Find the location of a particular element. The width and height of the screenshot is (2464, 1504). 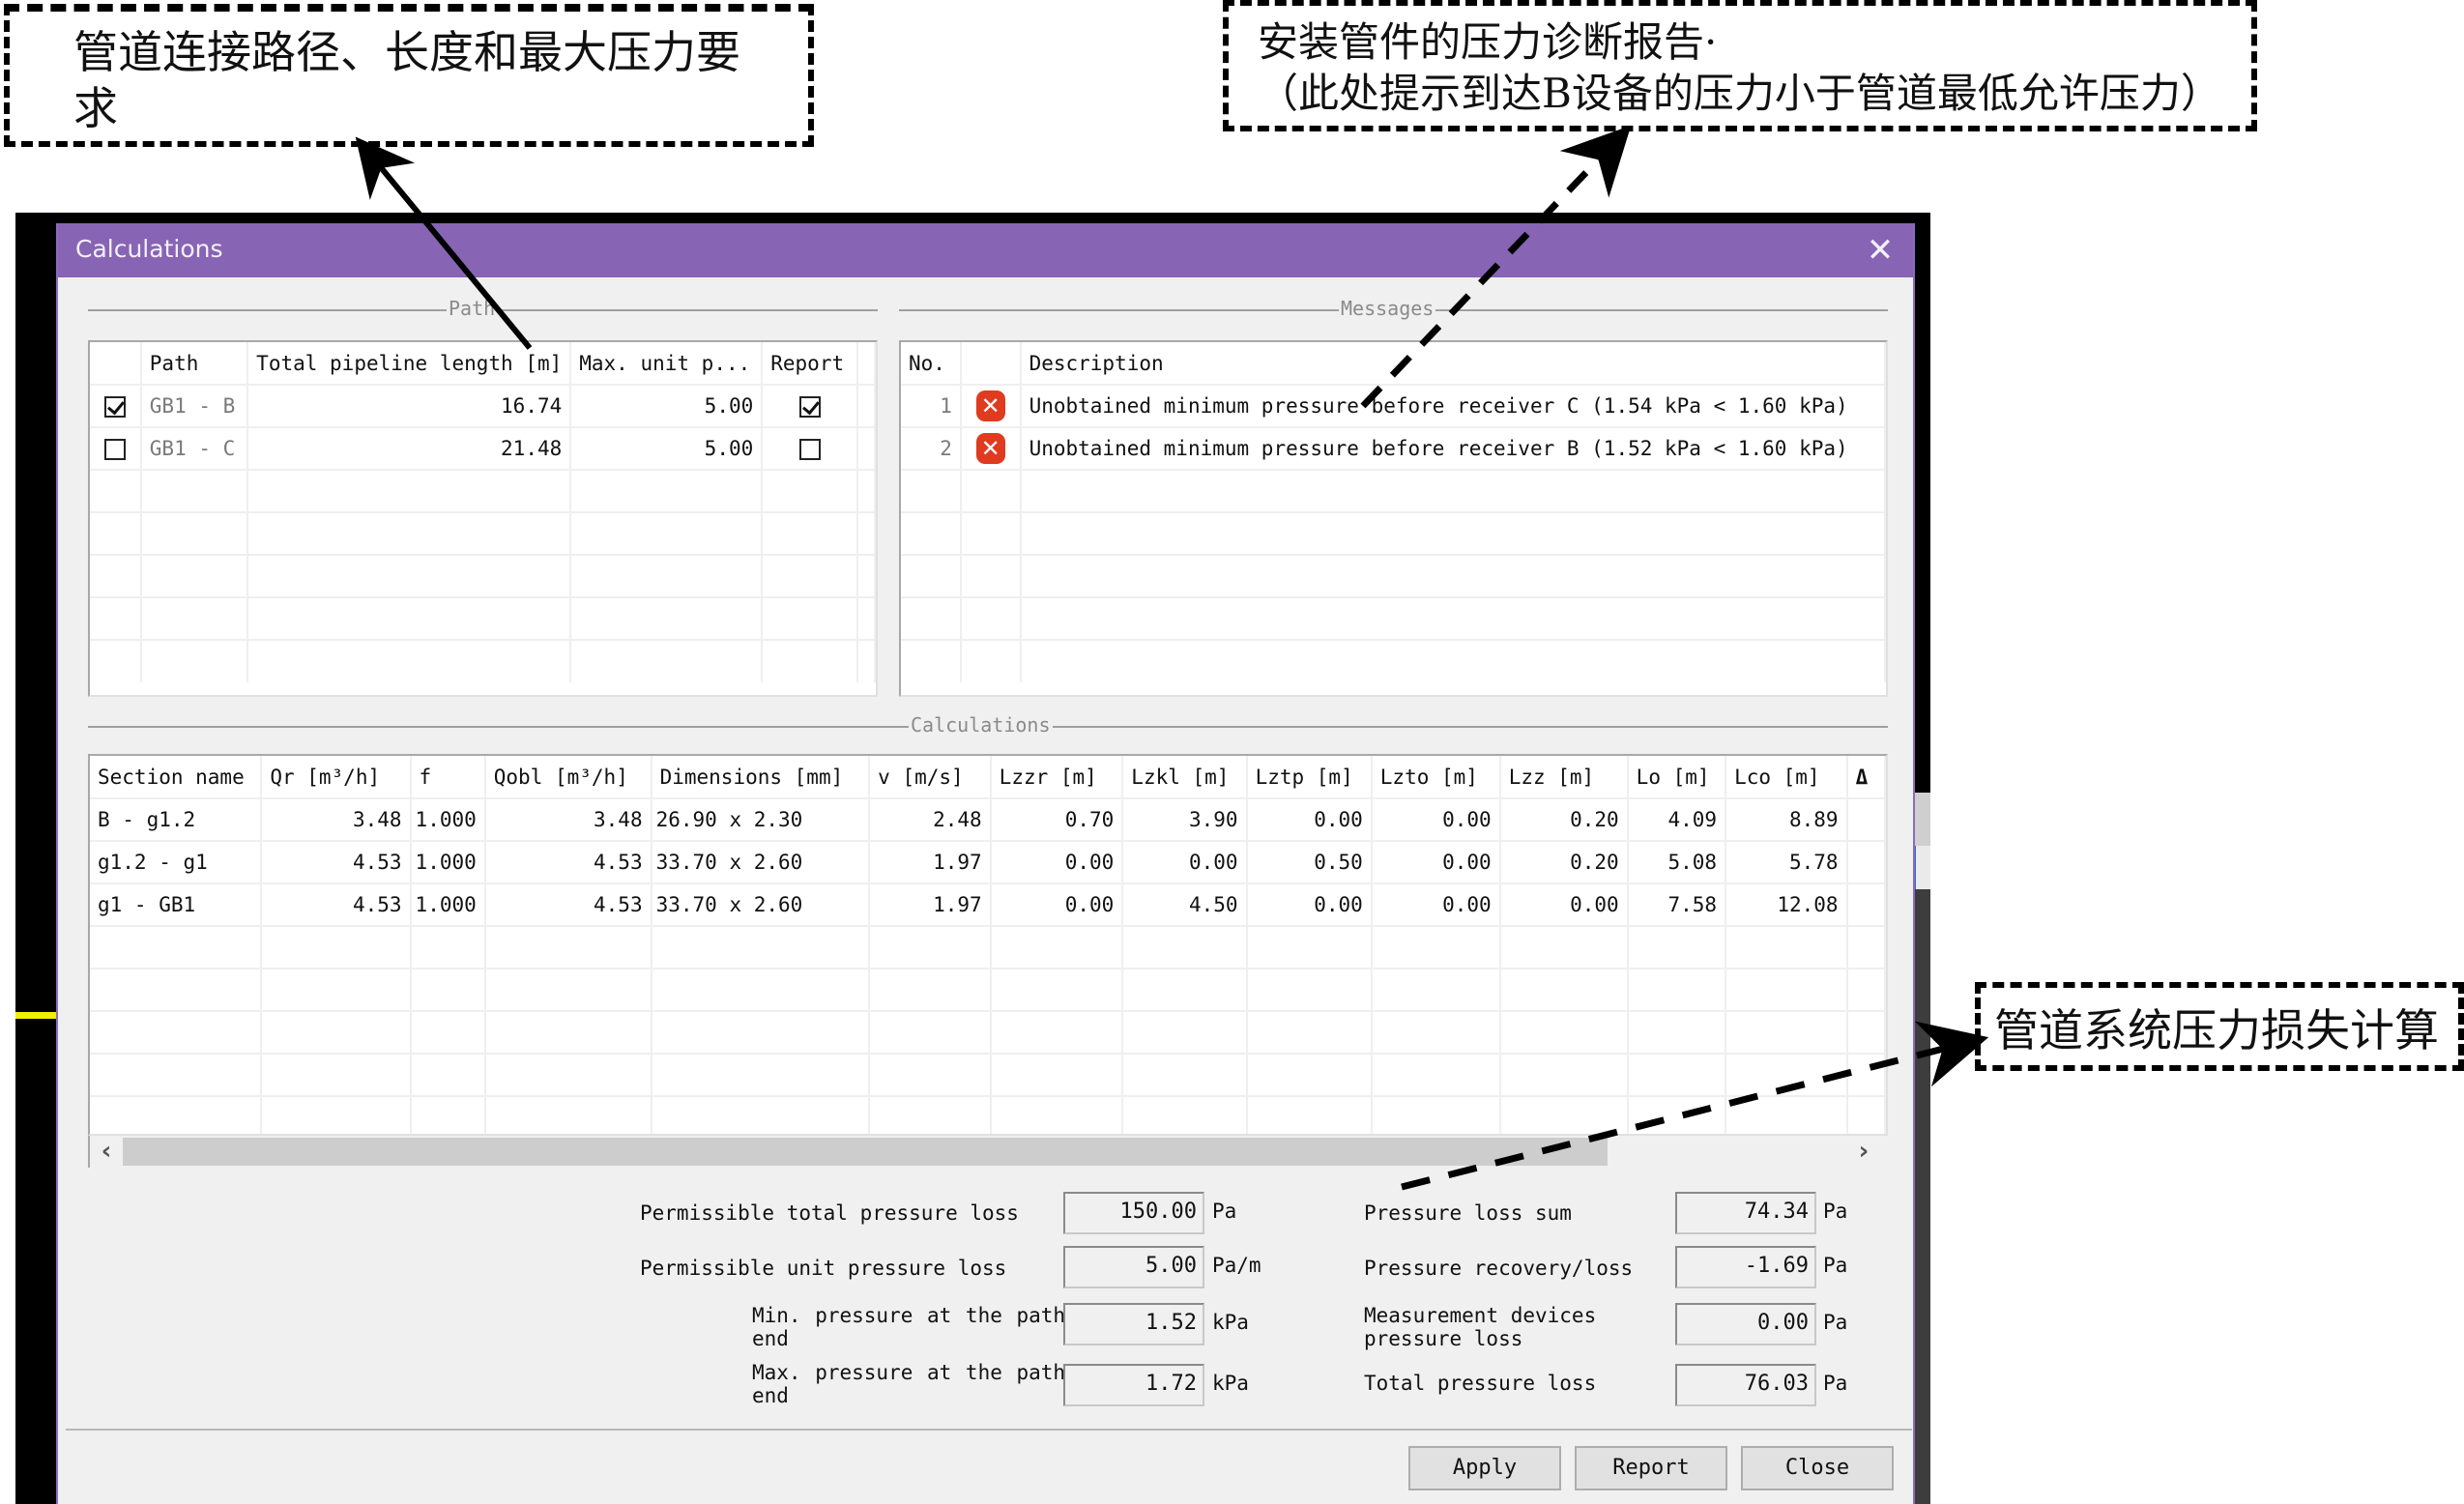

column-header-lo: Lo [m] is located at coordinates (1677, 777).